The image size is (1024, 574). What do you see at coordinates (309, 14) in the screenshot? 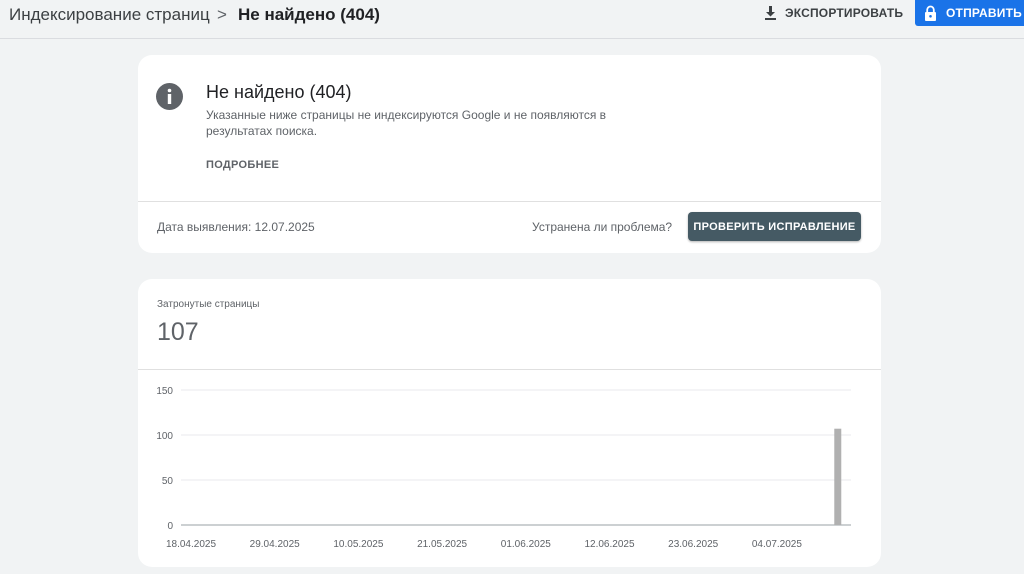
I see `page-title: Не найдено (404)` at bounding box center [309, 14].